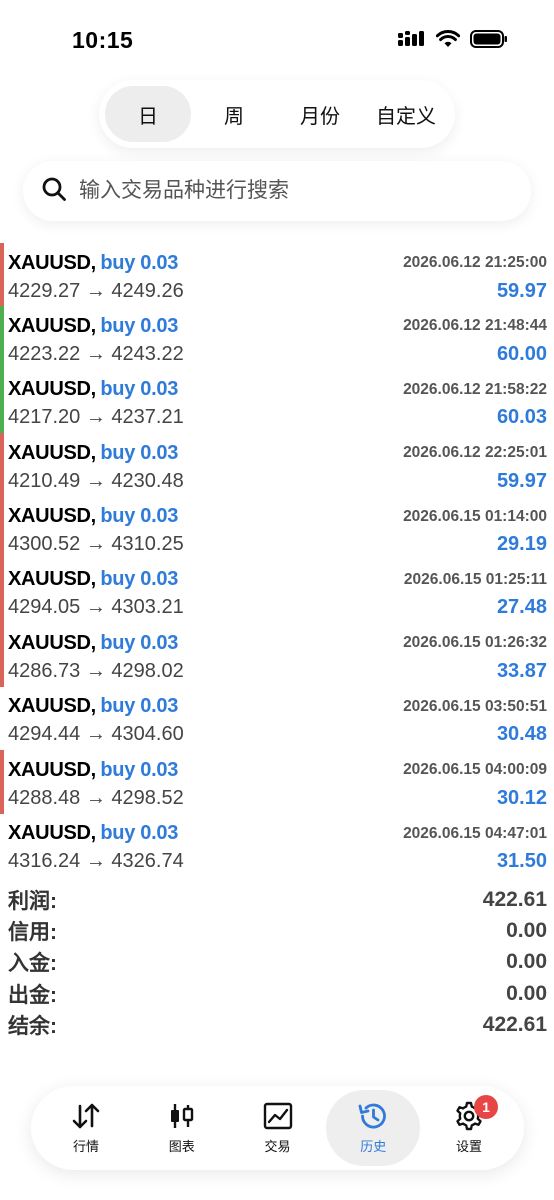 Image resolution: width=554 pixels, height=1200 pixels. I want to click on bottom-nav: 行情 图表 交易 历史 设置 1, so click(277, 1128).